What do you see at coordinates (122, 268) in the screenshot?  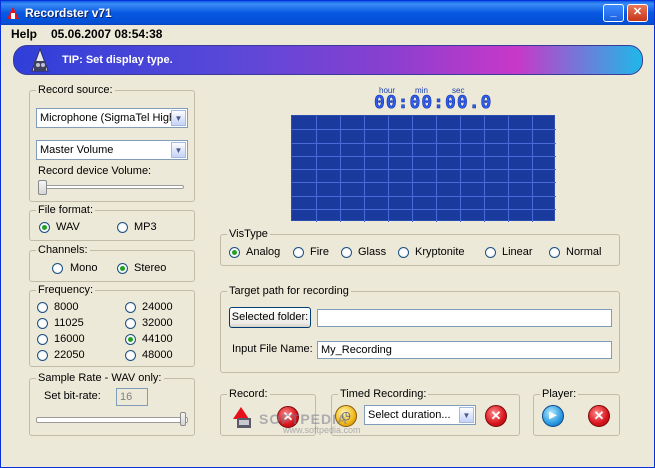 I see `radio-stereo` at bounding box center [122, 268].